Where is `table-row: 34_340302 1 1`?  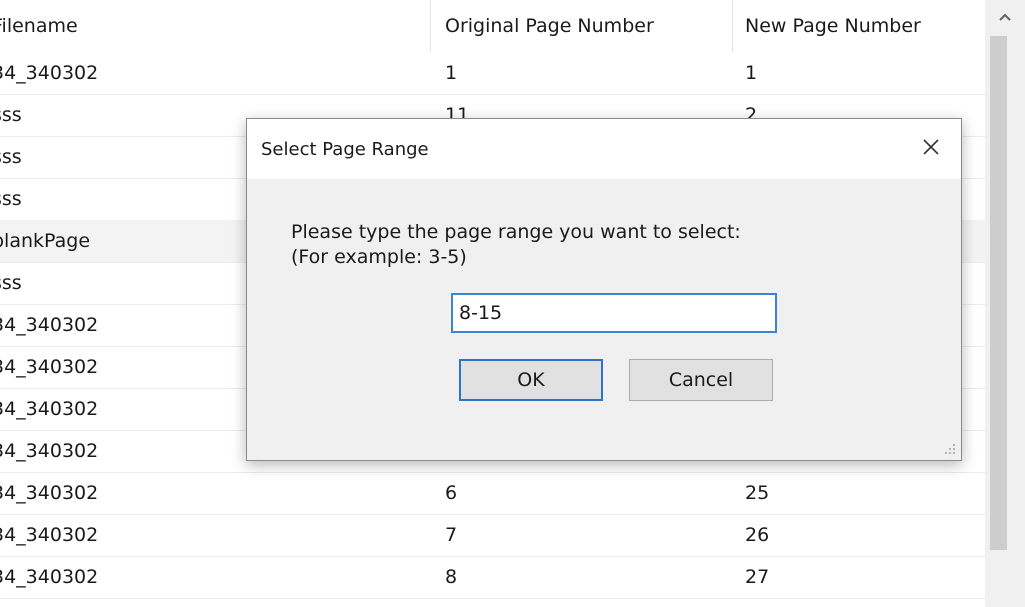 table-row: 34_340302 1 1 is located at coordinates (492, 73).